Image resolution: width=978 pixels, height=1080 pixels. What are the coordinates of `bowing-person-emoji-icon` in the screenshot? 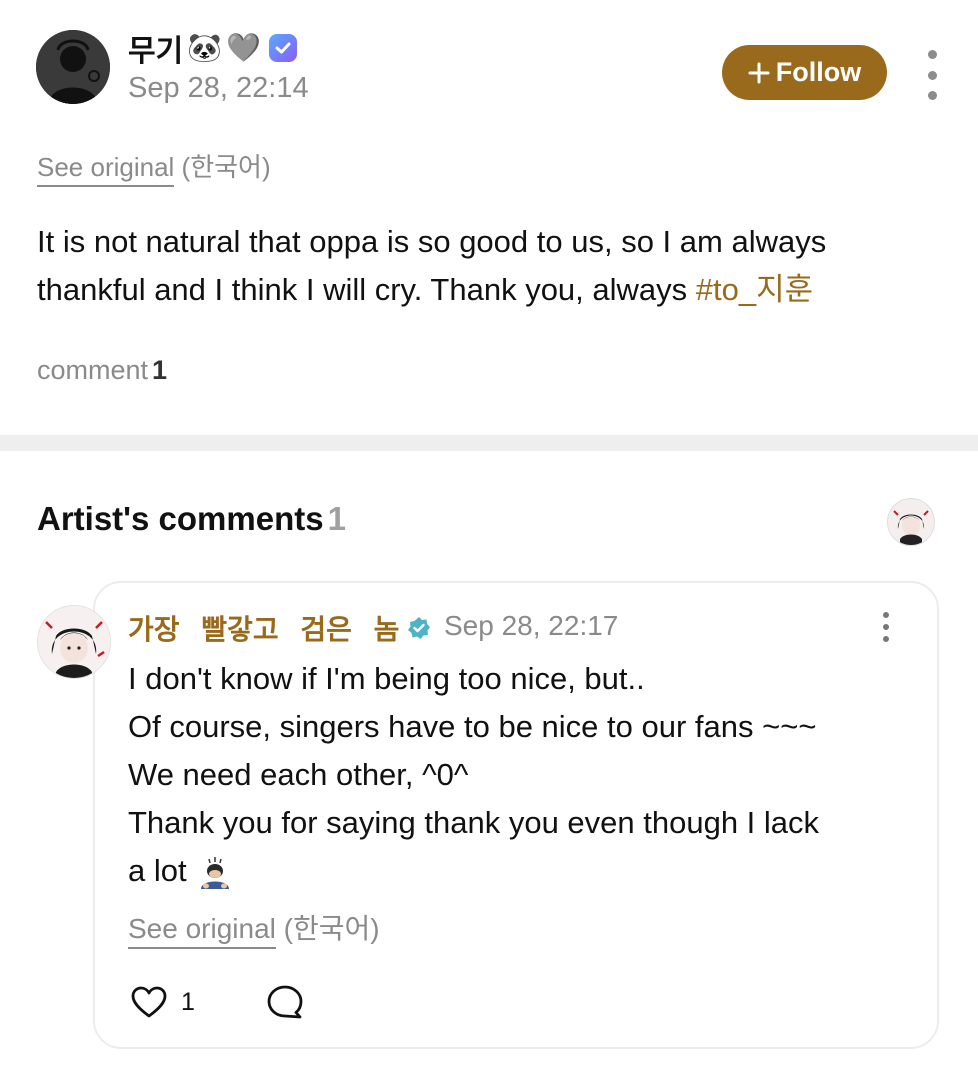 It's located at (214, 872).